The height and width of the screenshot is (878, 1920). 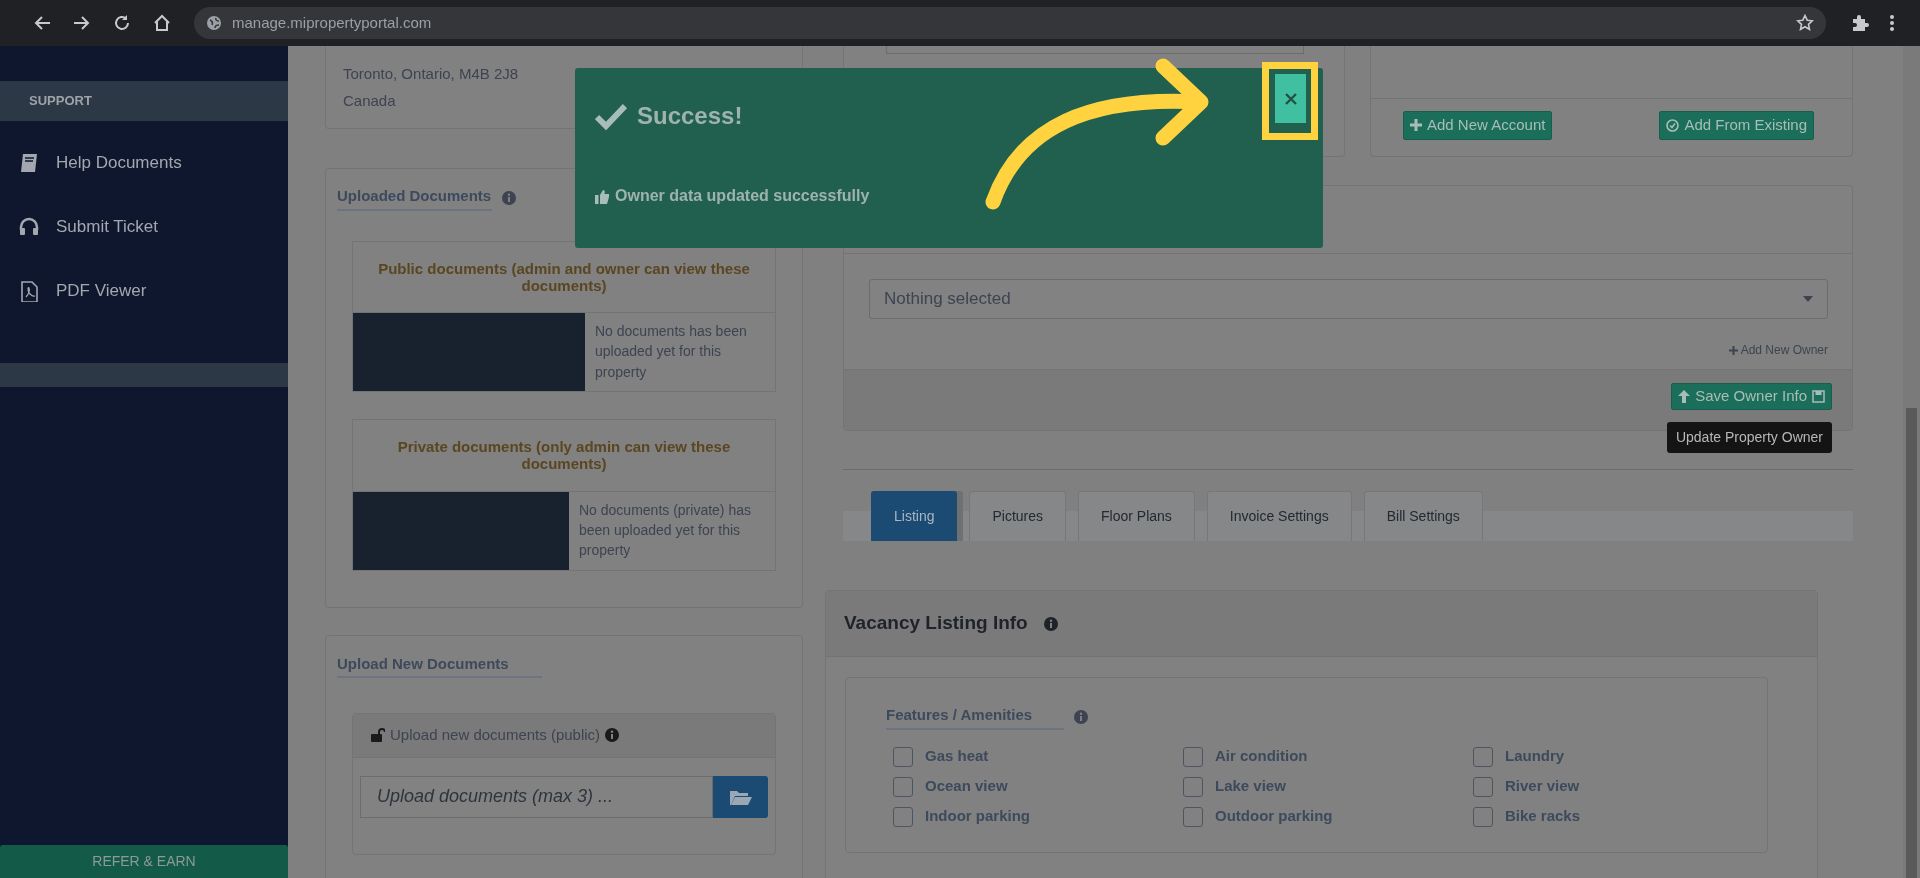 I want to click on empty-message: No documents (private) has been uploaded yet for this property, so click(x=665, y=530).